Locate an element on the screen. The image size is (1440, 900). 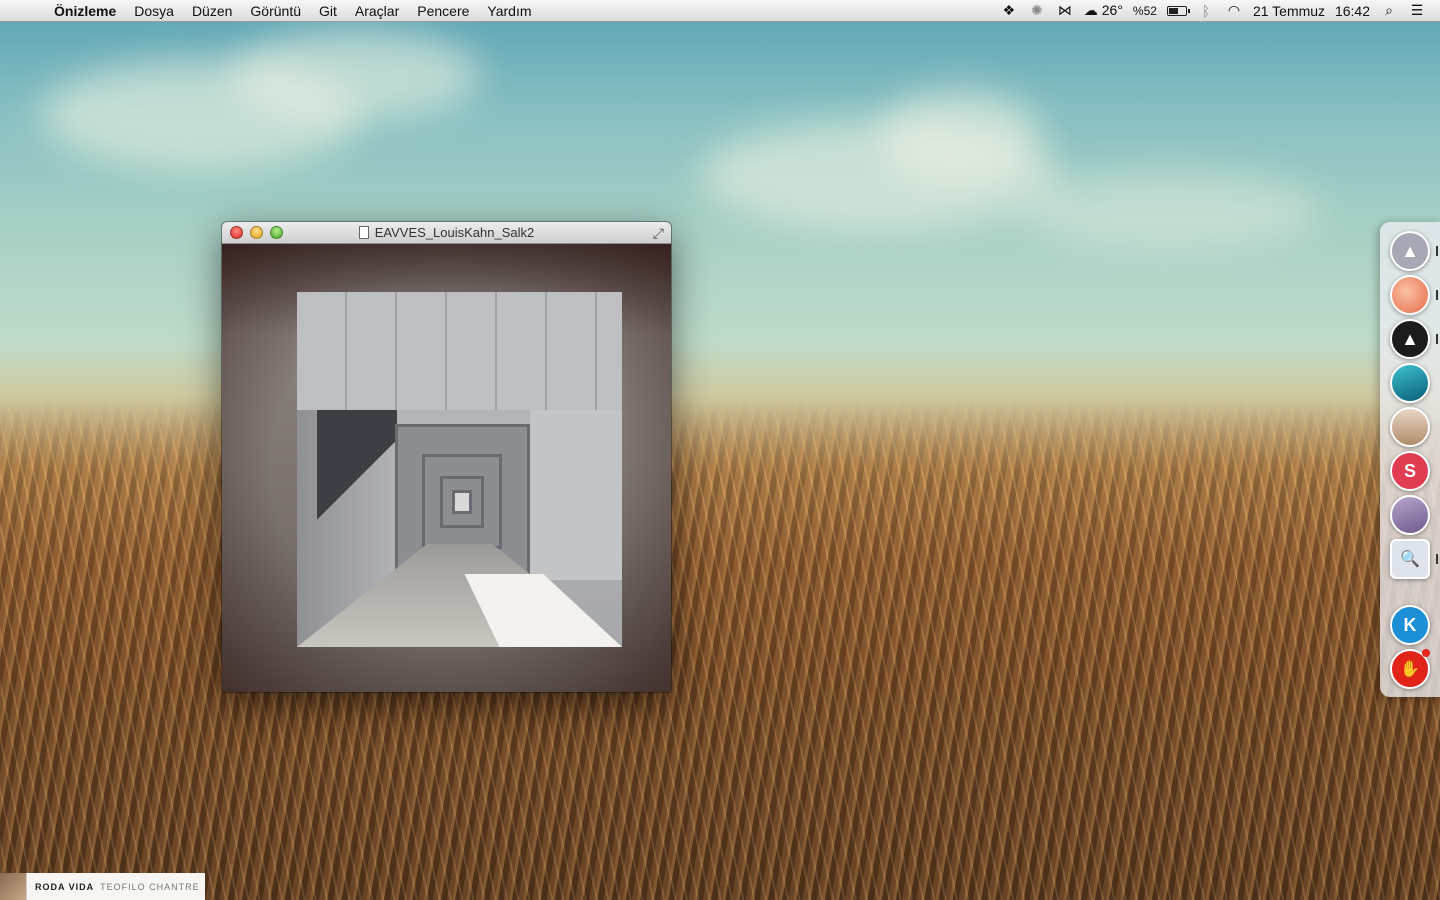
dock-app-photo is located at coordinates (1410, 295).